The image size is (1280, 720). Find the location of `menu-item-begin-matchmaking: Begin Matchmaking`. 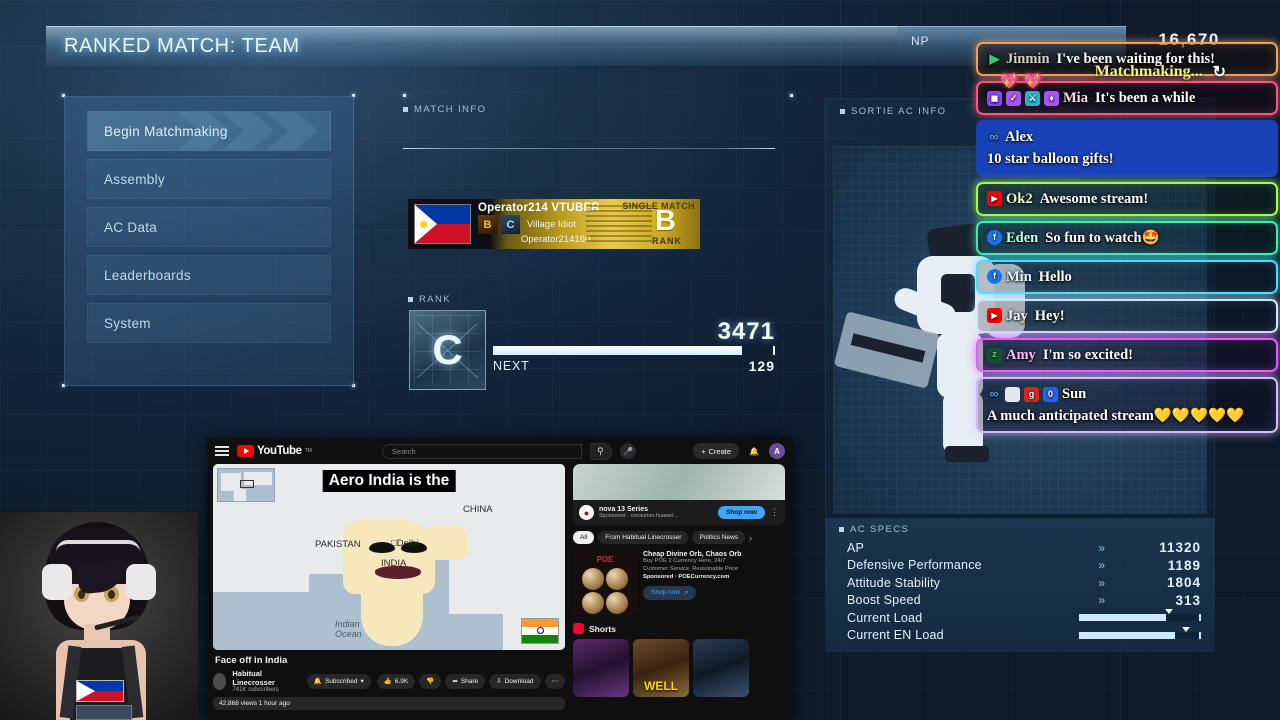

menu-item-begin-matchmaking: Begin Matchmaking is located at coordinates (209, 131).